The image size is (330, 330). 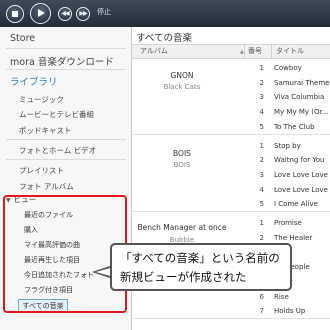 What do you see at coordinates (255, 51) in the screenshot?
I see `column-number: 番号` at bounding box center [255, 51].